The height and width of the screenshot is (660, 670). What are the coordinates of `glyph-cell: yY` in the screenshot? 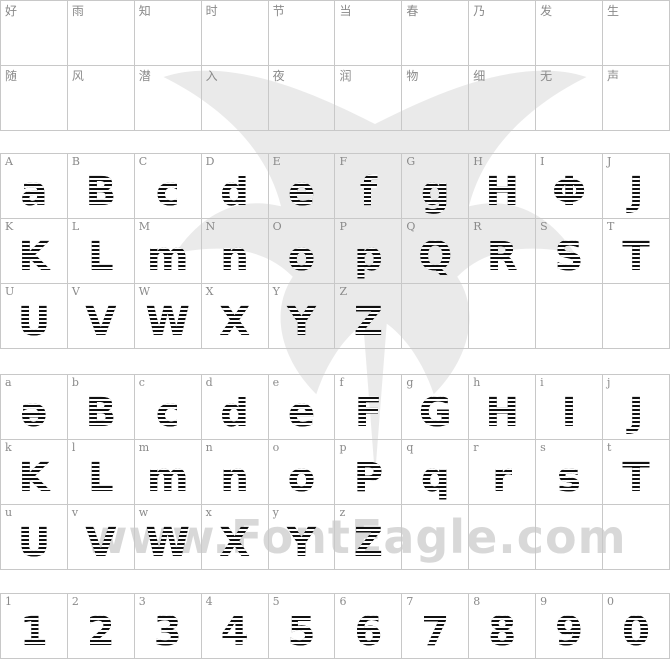 It's located at (301, 537).